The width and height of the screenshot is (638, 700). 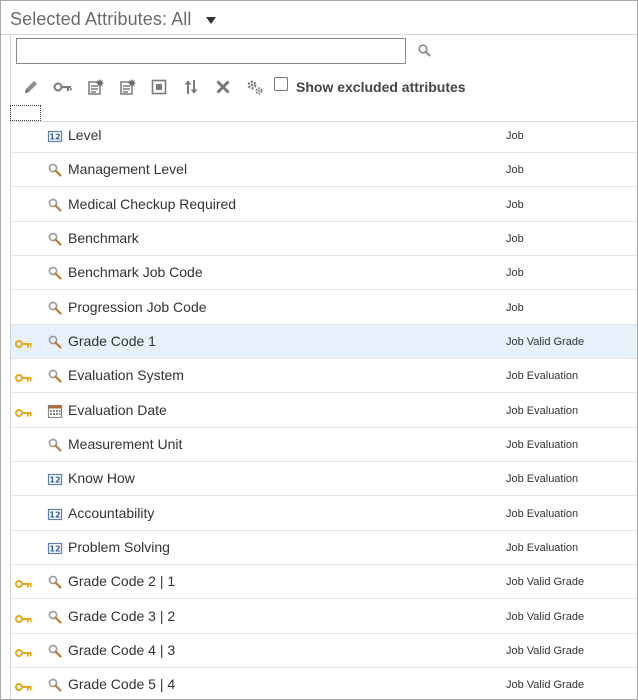 I want to click on attribute-name: Benchmark Job Code, so click(x=135, y=272).